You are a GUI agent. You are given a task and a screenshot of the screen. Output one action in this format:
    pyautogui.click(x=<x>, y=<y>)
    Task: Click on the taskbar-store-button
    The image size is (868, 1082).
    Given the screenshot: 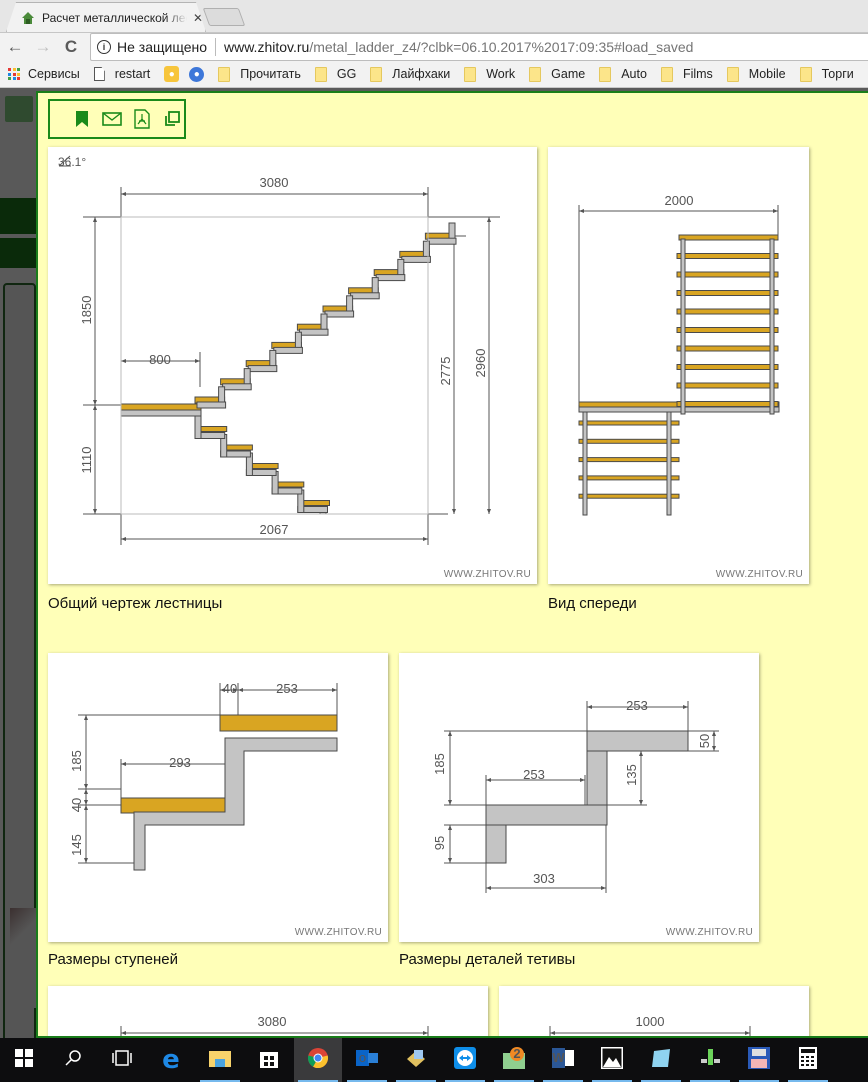 What is the action you would take?
    pyautogui.click(x=269, y=1060)
    